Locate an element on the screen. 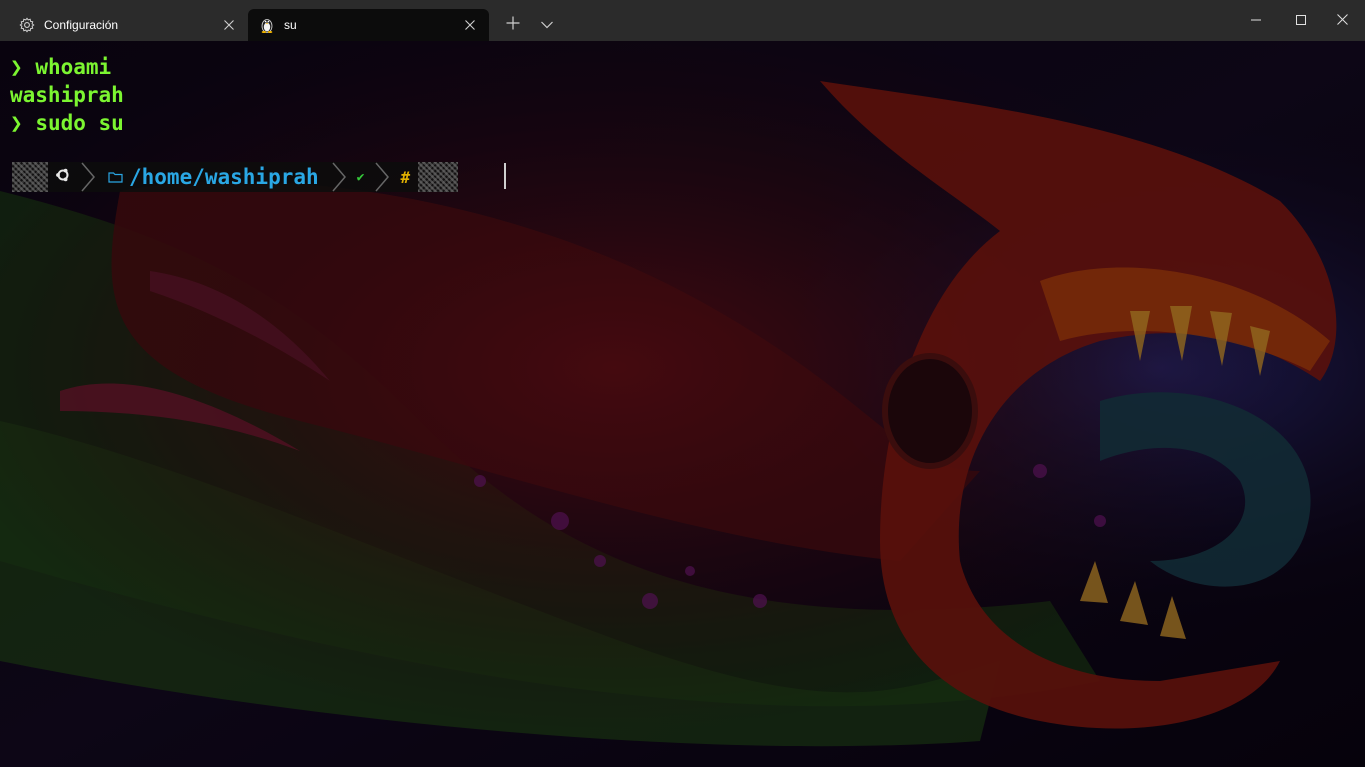 The image size is (1365, 767). prompt-os-segment is located at coordinates (63, 177).